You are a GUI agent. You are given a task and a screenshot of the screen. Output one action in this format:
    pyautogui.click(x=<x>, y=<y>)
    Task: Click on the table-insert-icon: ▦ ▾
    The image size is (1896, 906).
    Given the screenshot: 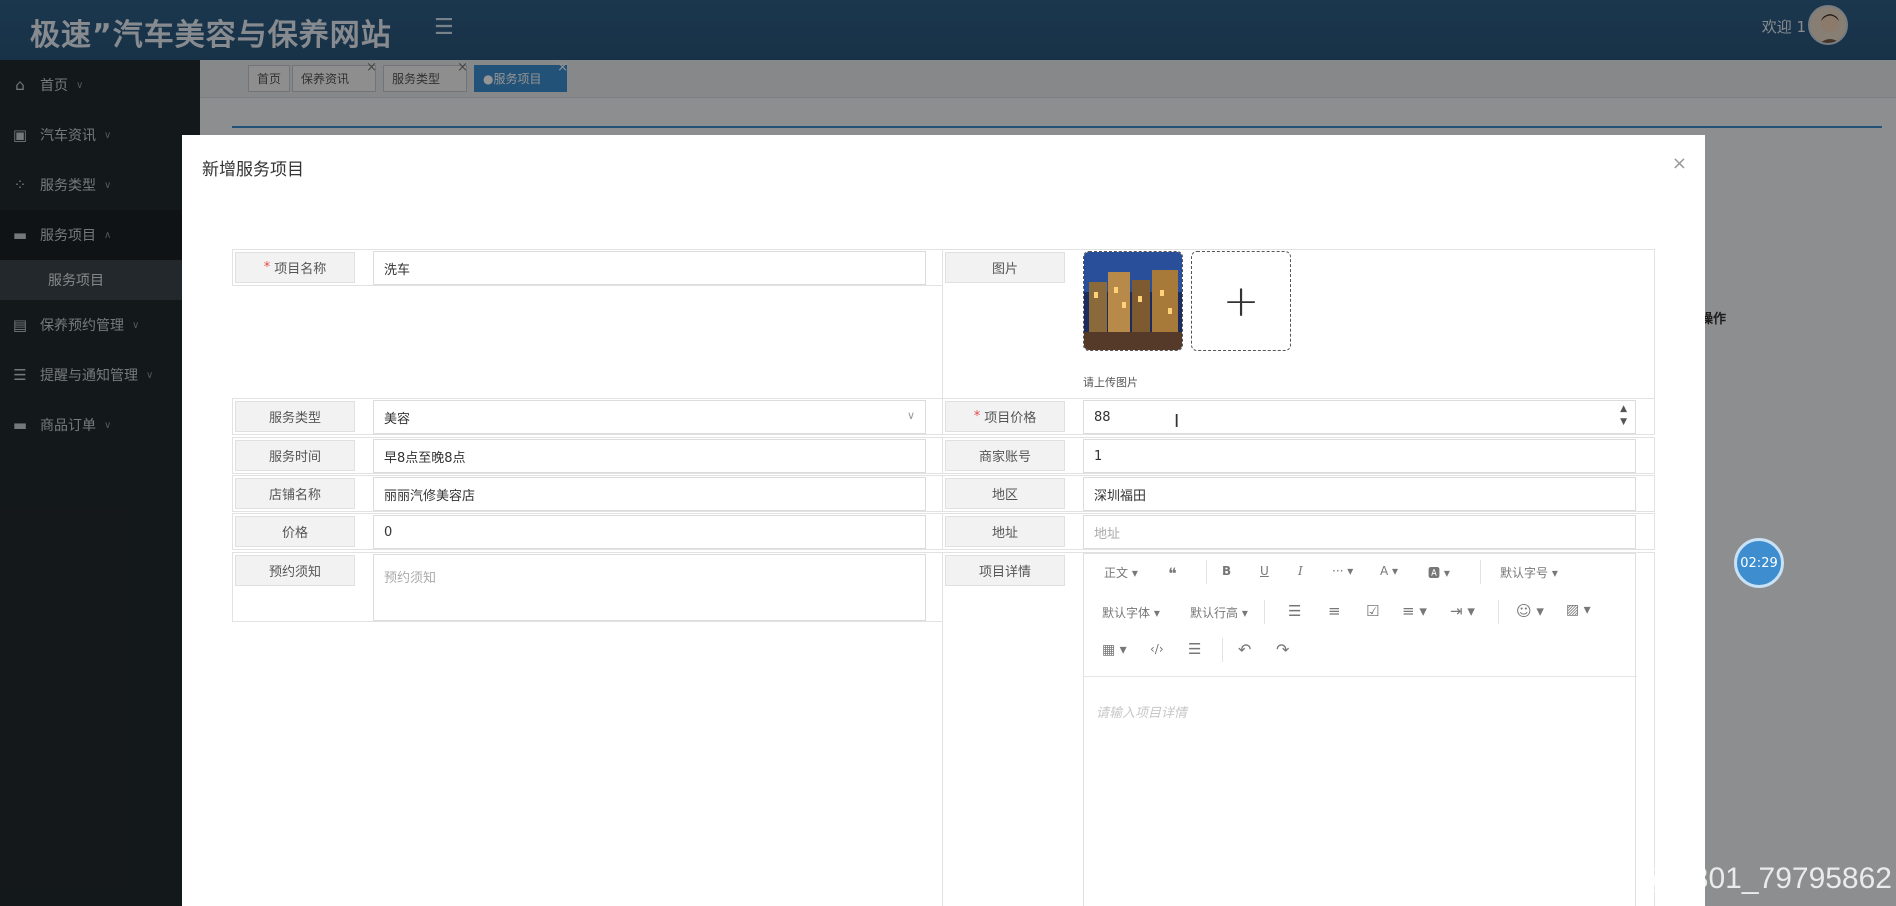 What is the action you would take?
    pyautogui.click(x=1114, y=650)
    